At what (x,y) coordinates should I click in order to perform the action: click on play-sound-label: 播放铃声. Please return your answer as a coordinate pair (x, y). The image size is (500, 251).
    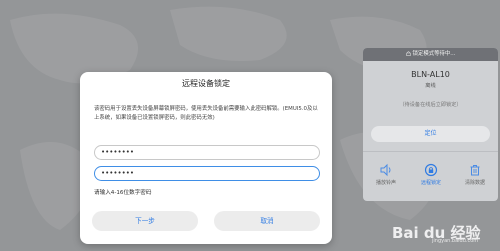
    Looking at the image, I should click on (385, 183).